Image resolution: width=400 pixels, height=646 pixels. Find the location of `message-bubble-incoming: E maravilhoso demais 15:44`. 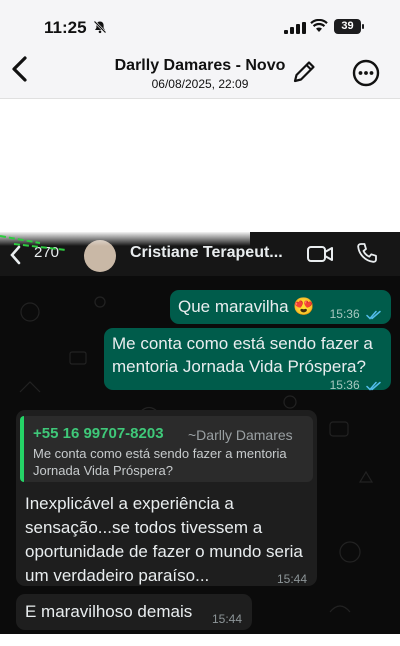

message-bubble-incoming: E maravilhoso demais 15:44 is located at coordinates (134, 612).